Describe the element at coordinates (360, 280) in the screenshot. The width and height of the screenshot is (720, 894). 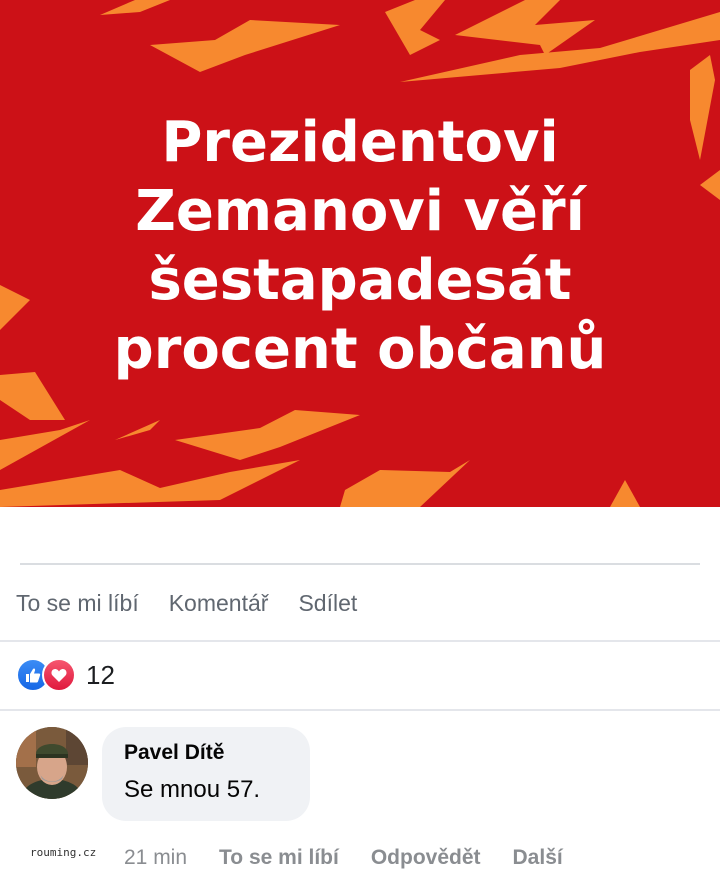
I see `headline-line: šestapadesát` at that location.